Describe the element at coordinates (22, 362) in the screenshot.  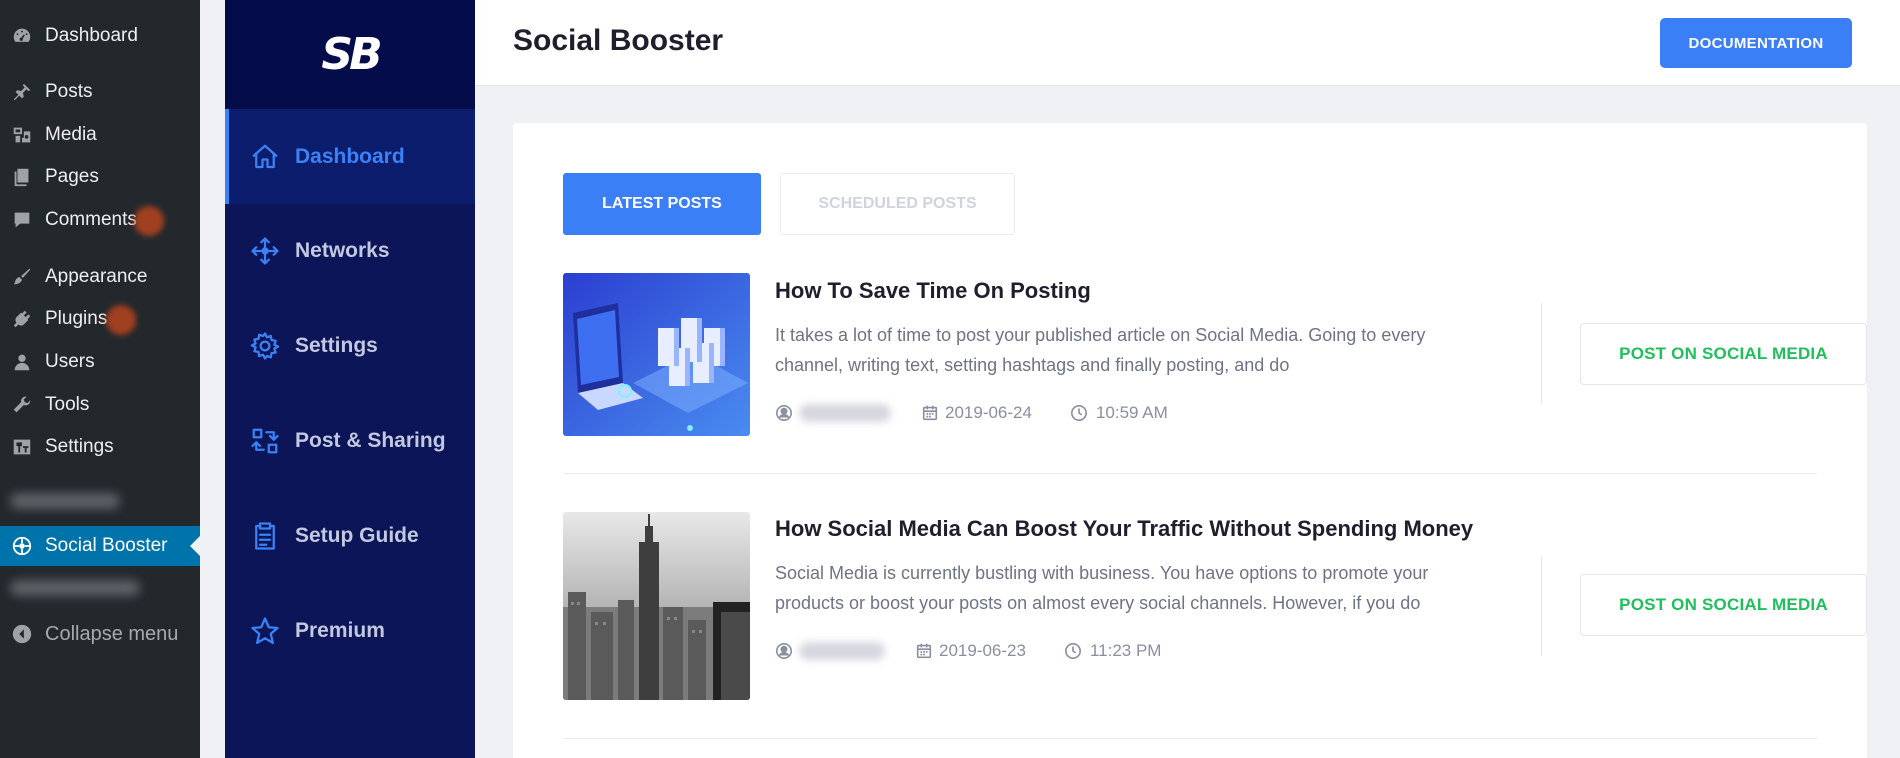
I see `user-icon` at that location.